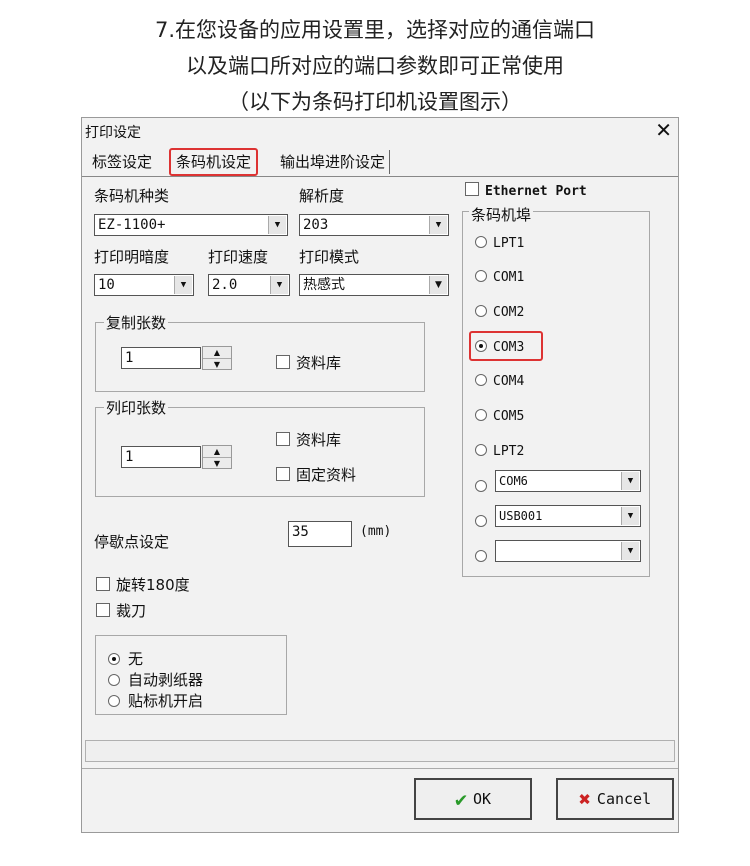  I want to click on check-icon: ✔, so click(460, 799).